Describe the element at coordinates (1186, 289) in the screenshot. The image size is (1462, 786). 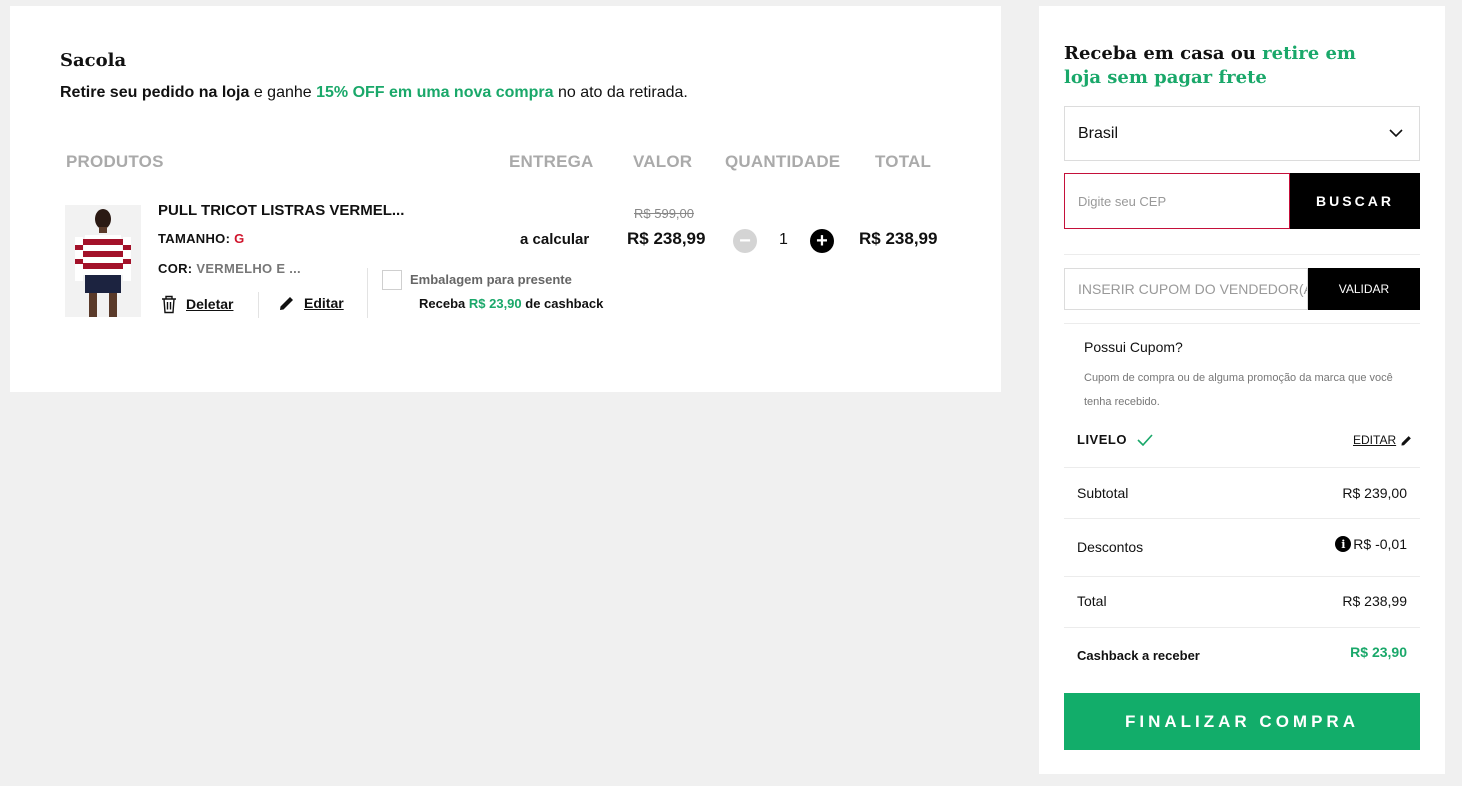
I see `coupon-input: INSERIR CUPOM DO VENDEDOR(A)` at that location.